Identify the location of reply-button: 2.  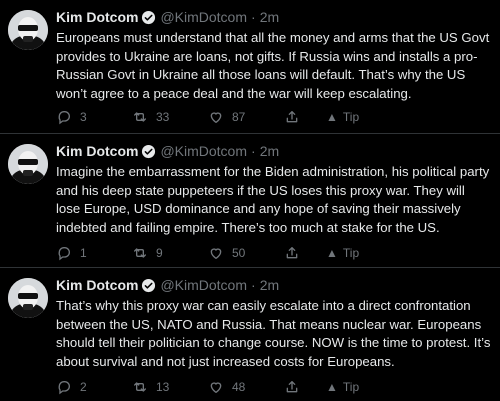
(94, 387).